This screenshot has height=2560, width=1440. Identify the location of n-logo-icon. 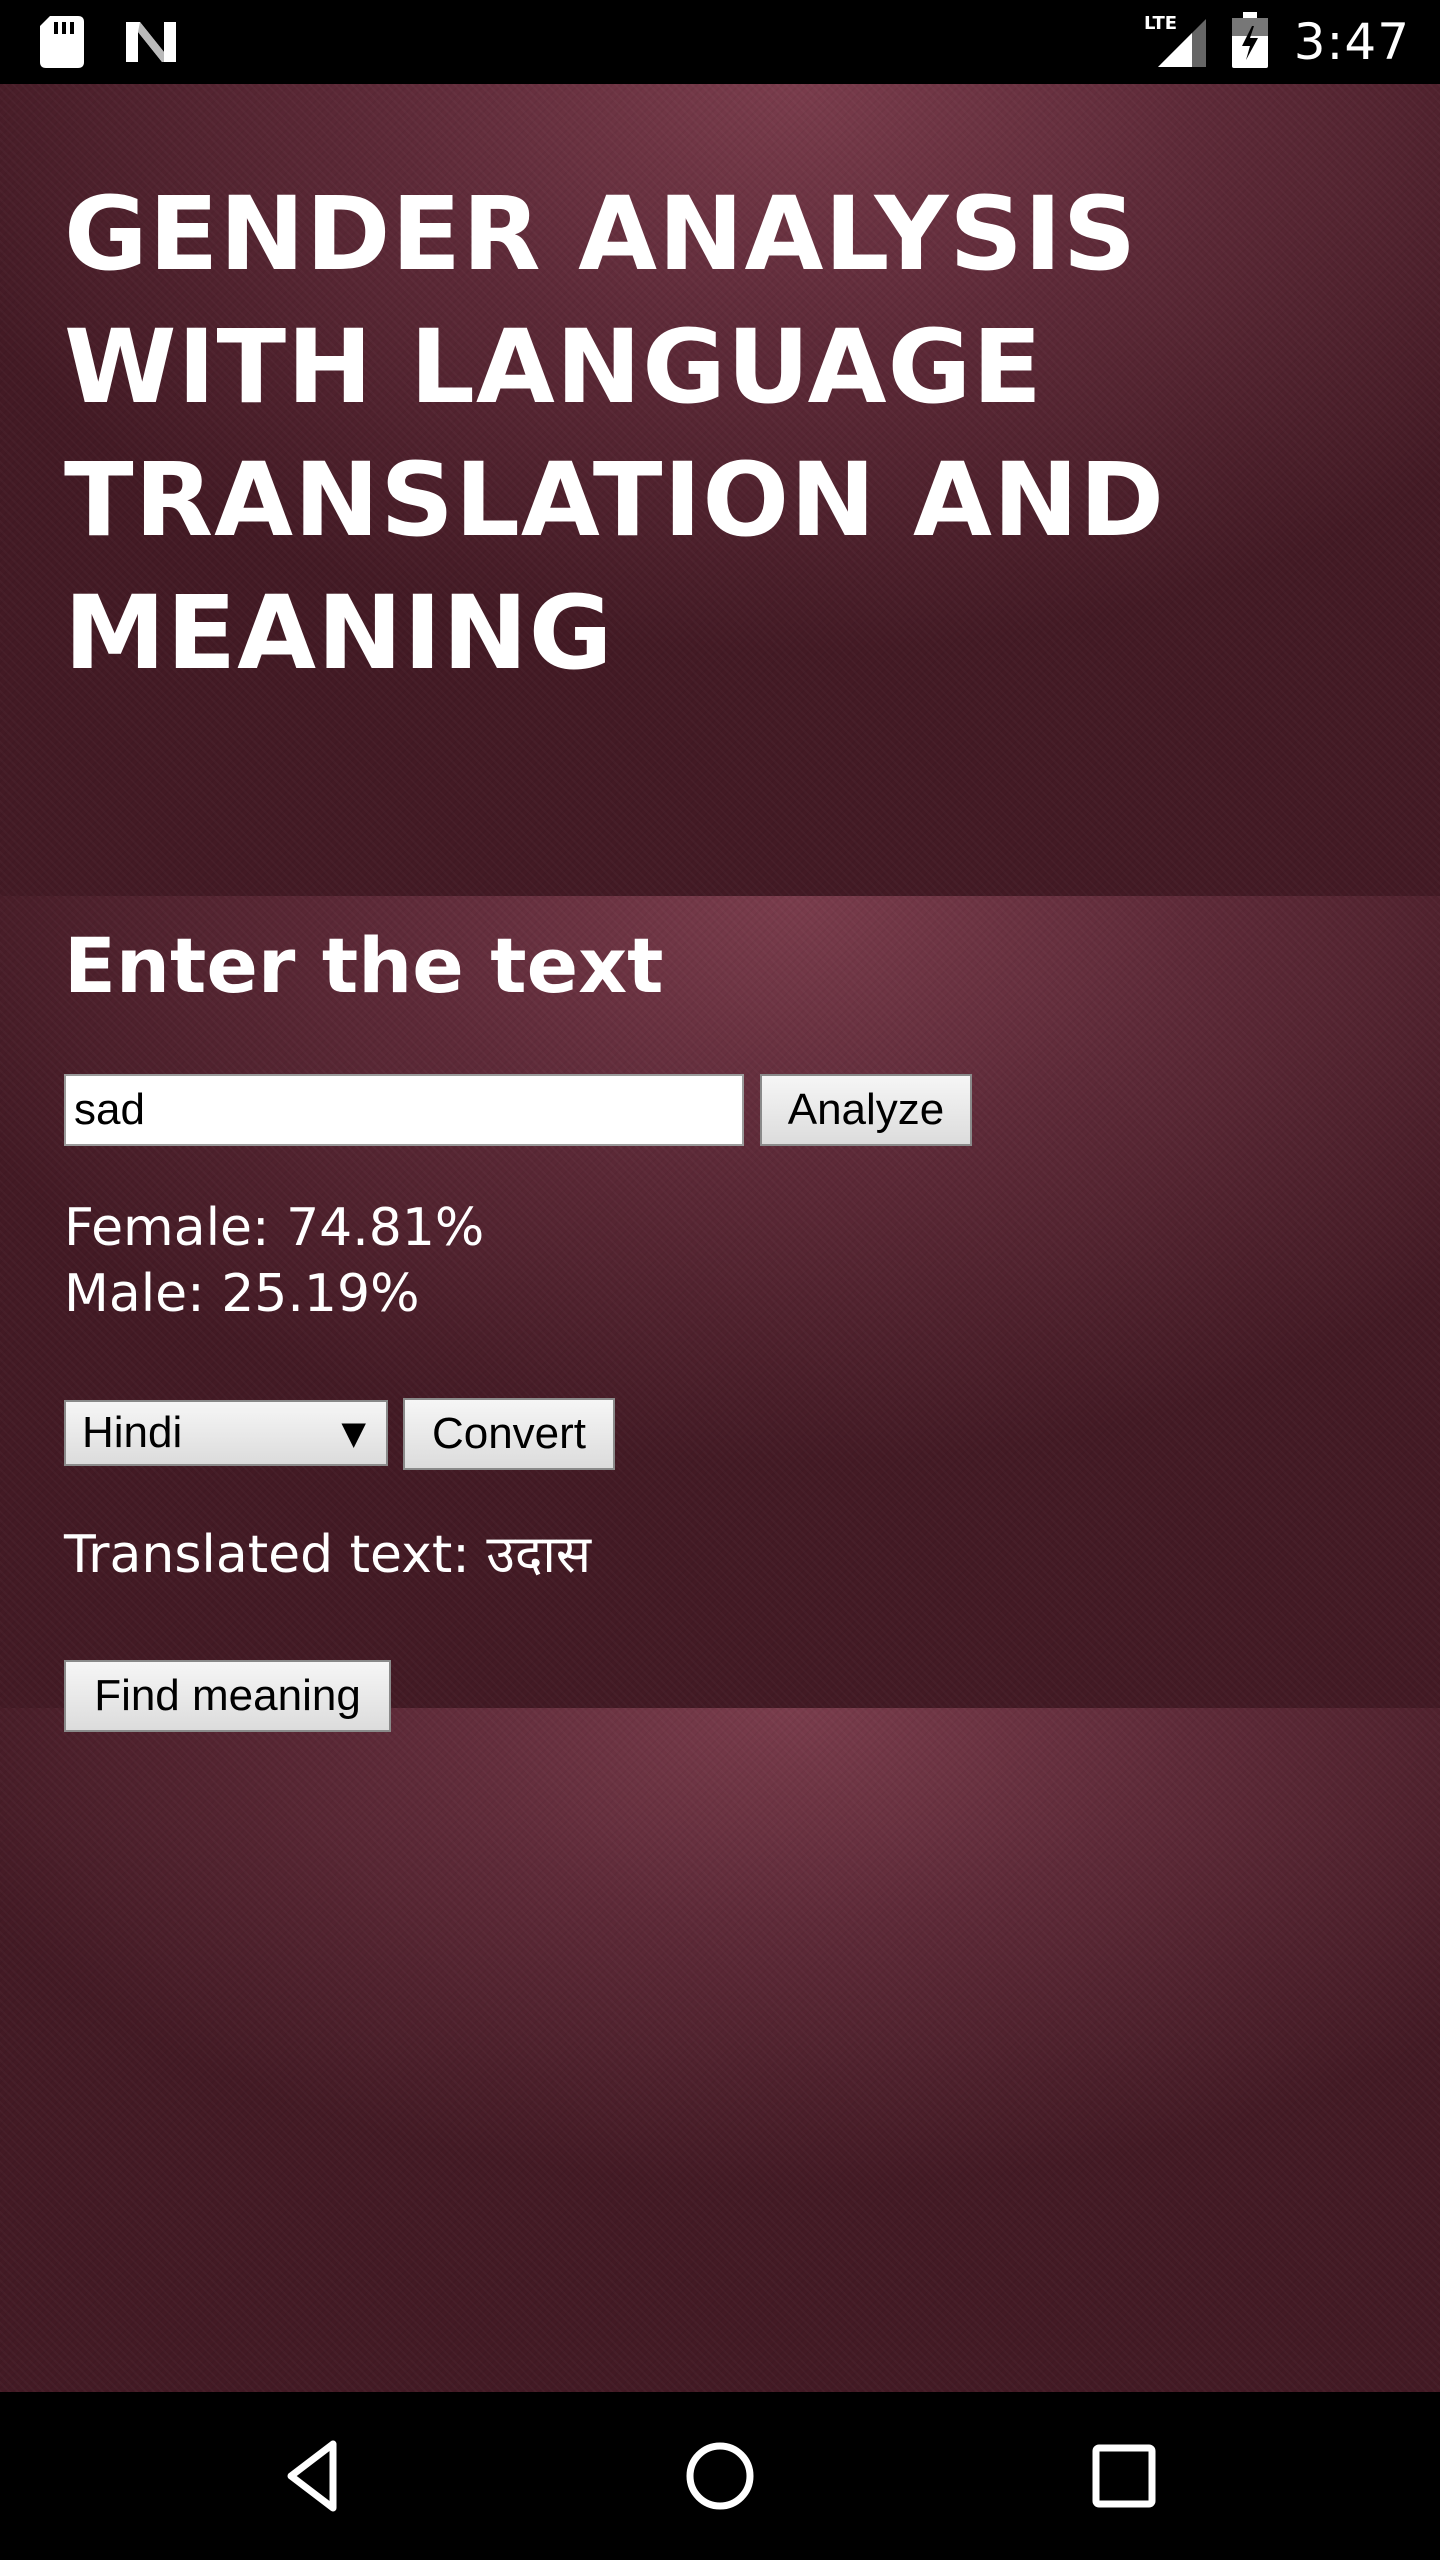
(151, 44).